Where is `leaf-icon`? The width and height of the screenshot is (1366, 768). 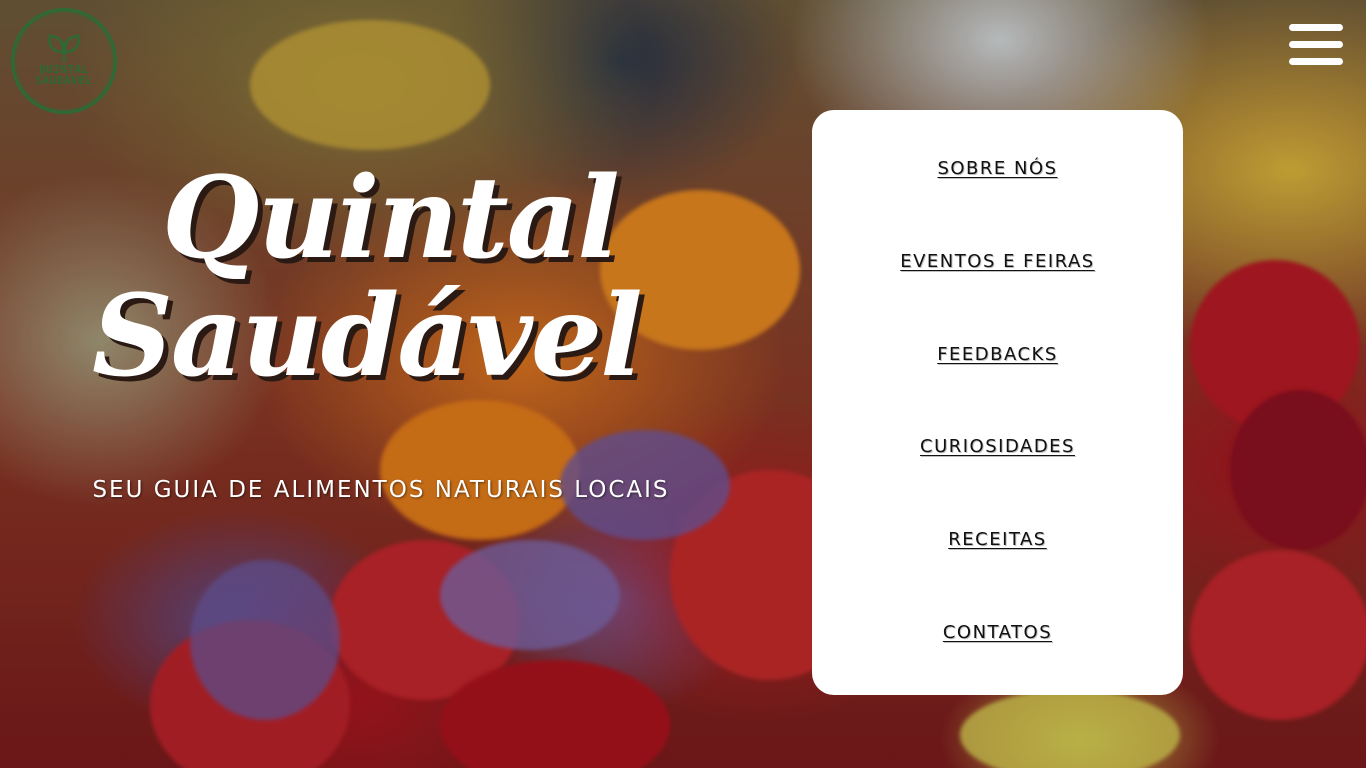
leaf-icon is located at coordinates (64, 48).